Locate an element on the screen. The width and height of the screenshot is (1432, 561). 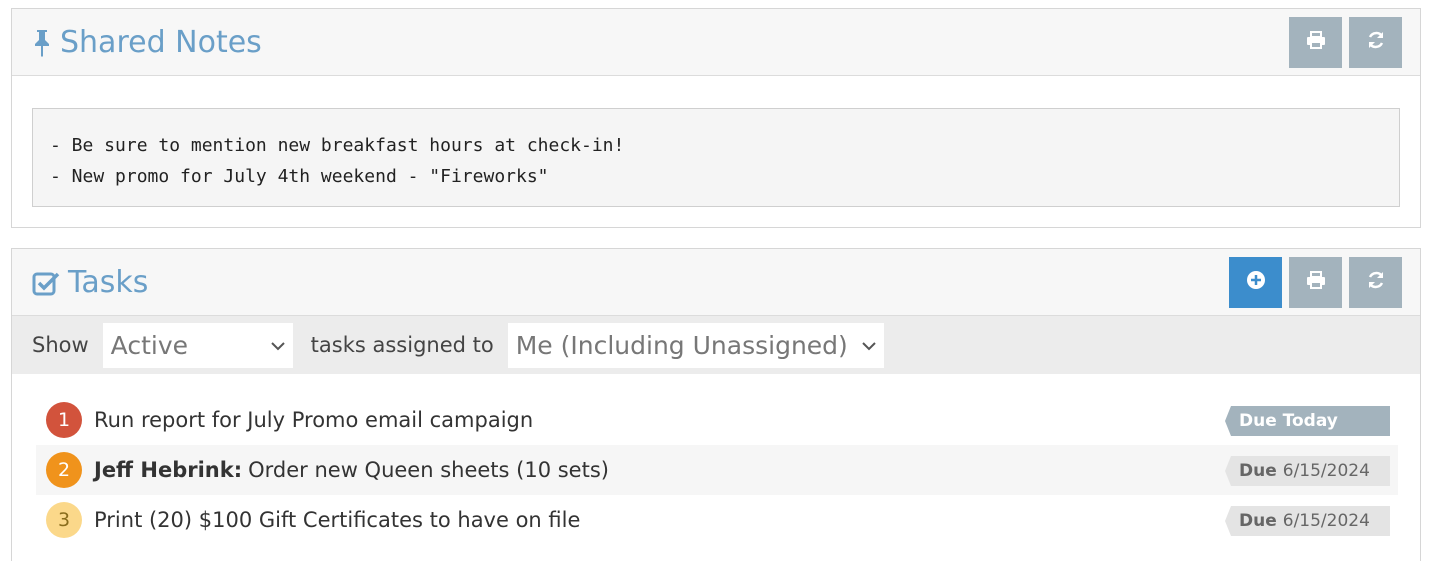
checkbox-icon is located at coordinates (46, 283).